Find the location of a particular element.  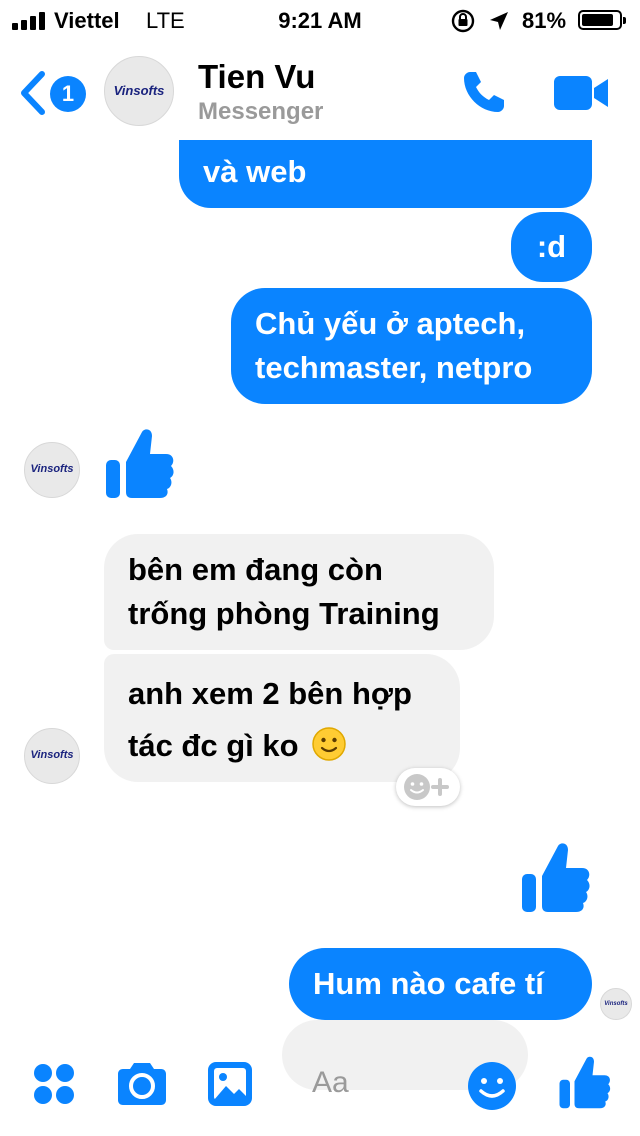

battery-icon is located at coordinates (602, 20).